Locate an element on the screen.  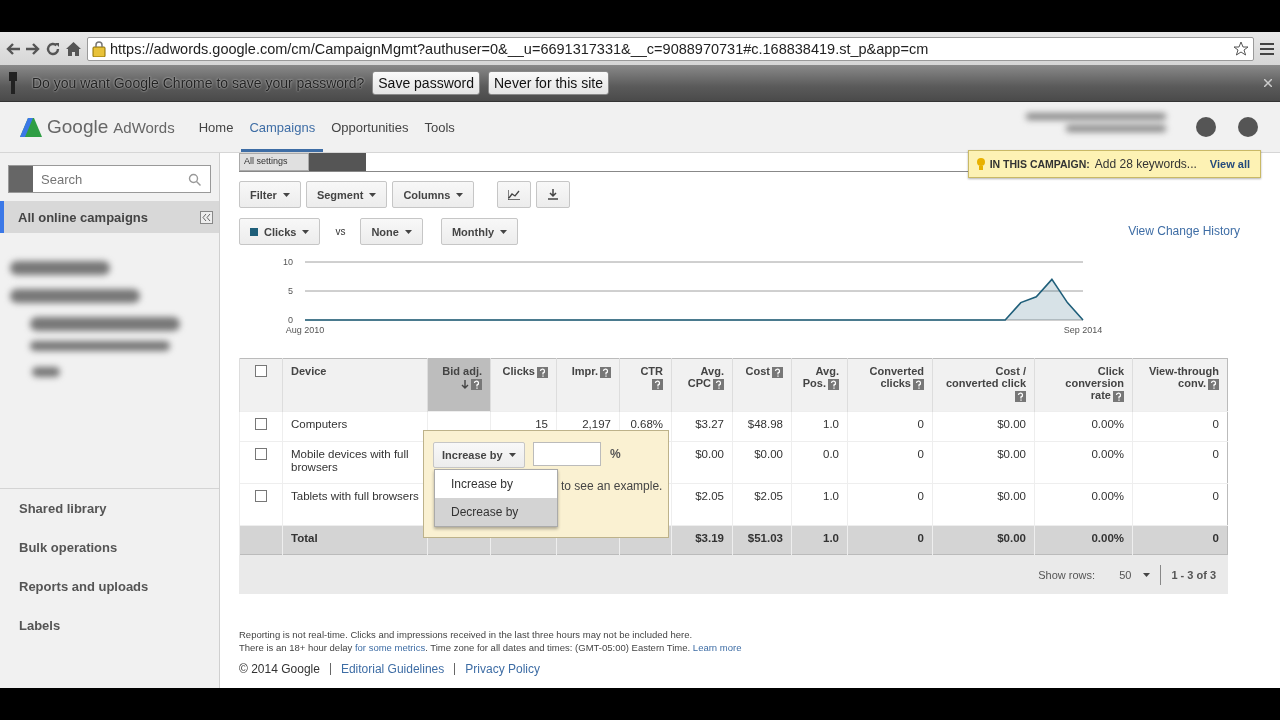
infobar-button: Never for this site is located at coordinates (548, 83).